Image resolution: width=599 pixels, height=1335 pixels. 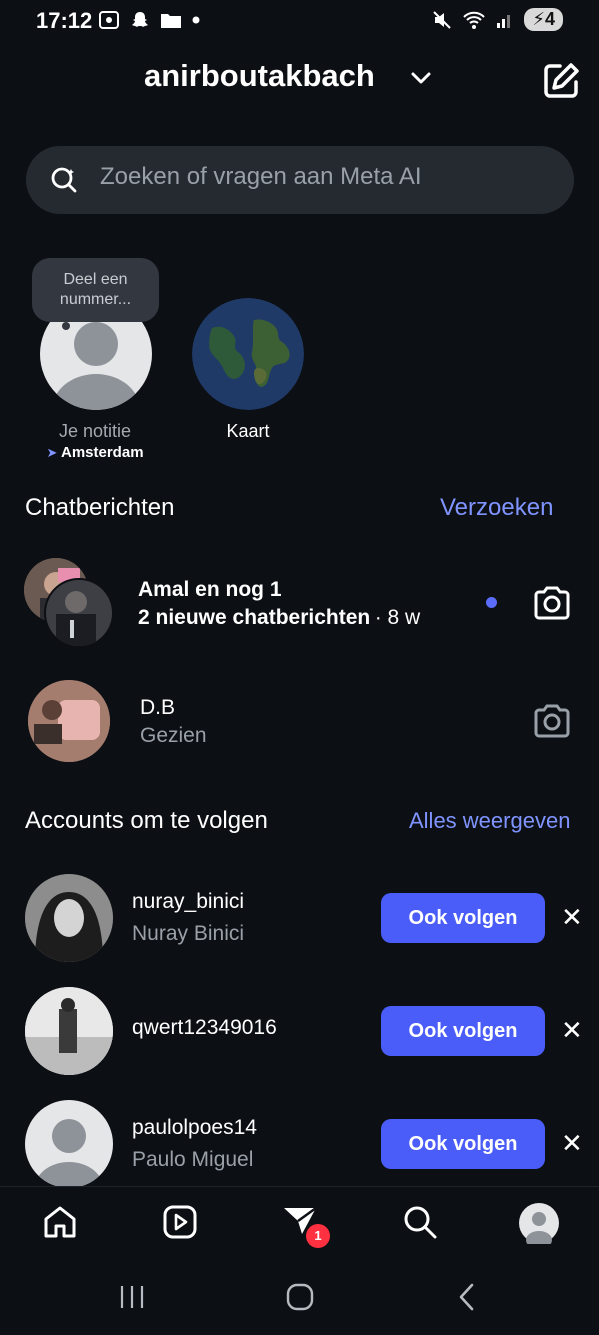 I want to click on screenshot-icon, so click(x=109, y=20).